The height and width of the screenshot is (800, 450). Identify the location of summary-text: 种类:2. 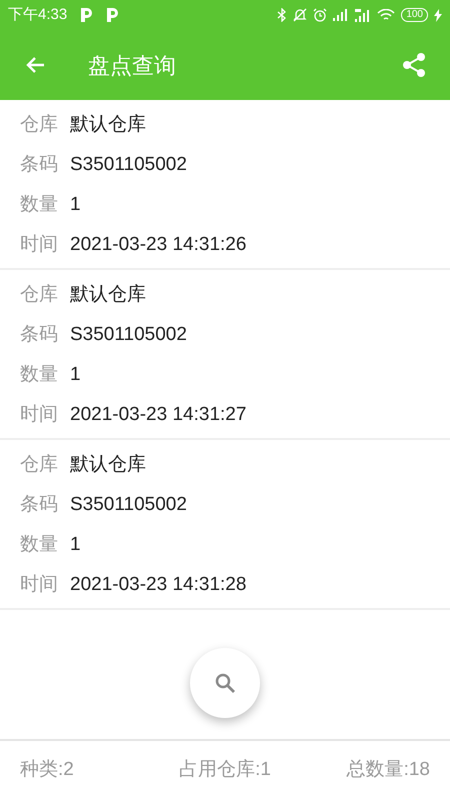
(47, 770).